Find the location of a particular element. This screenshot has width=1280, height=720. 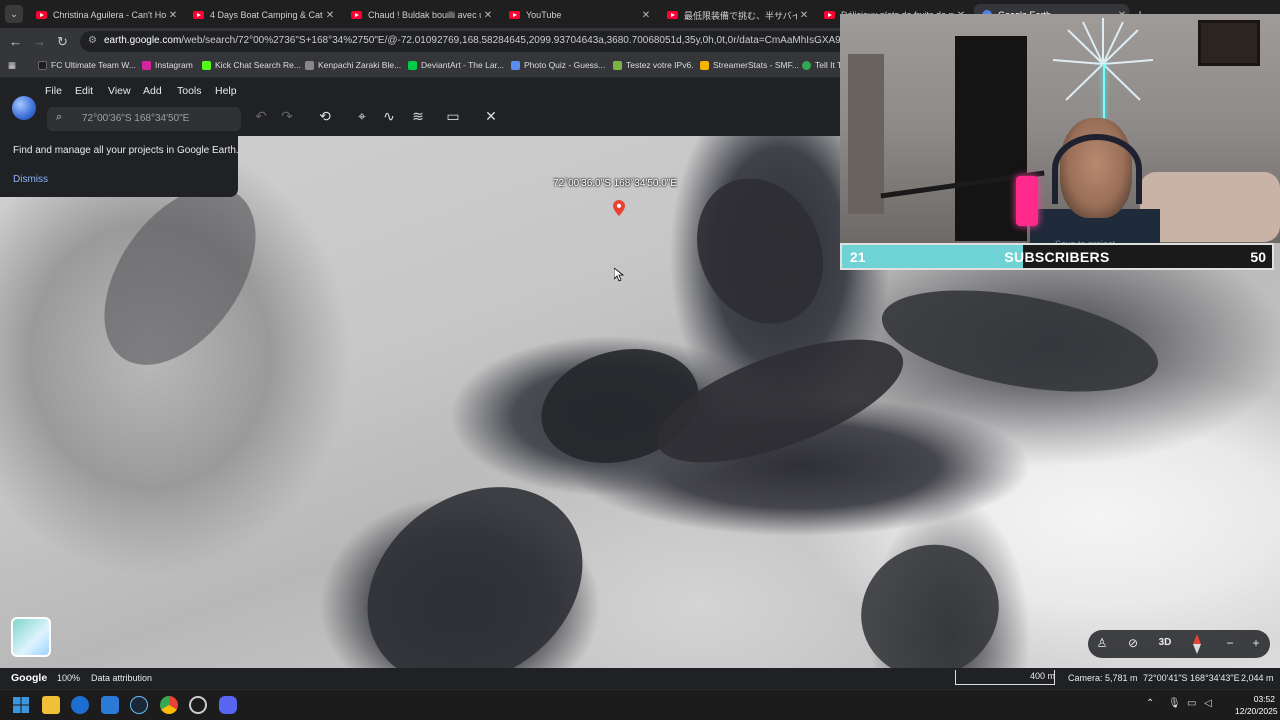

windows-start-icon is located at coordinates (21, 705).